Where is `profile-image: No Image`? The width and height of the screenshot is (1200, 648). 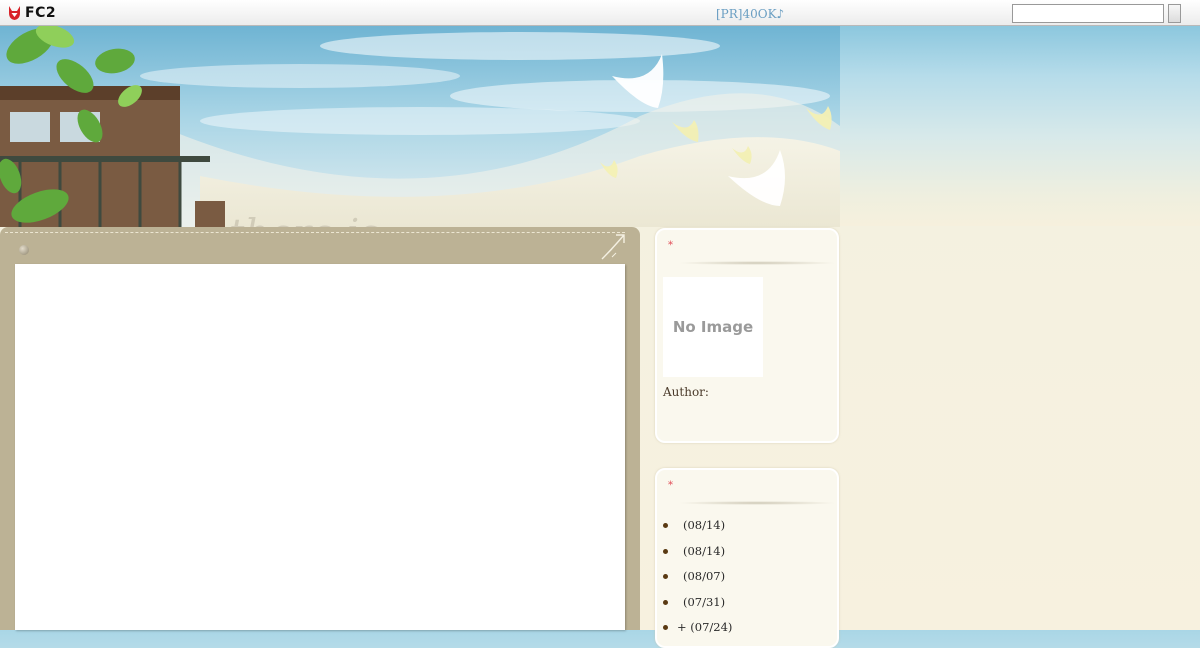
profile-image: No Image is located at coordinates (713, 327).